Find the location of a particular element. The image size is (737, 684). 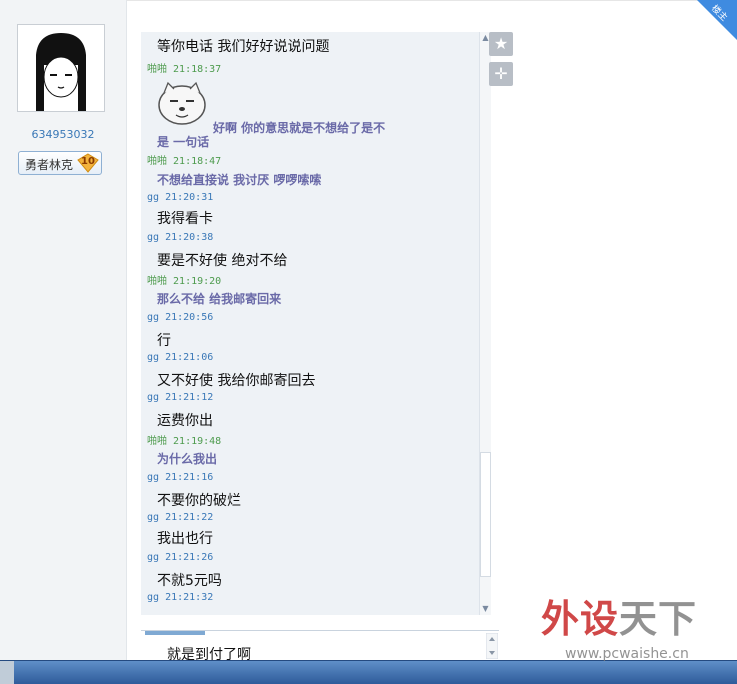

watermark-logo: 外设天下 is located at coordinates (619, 615).